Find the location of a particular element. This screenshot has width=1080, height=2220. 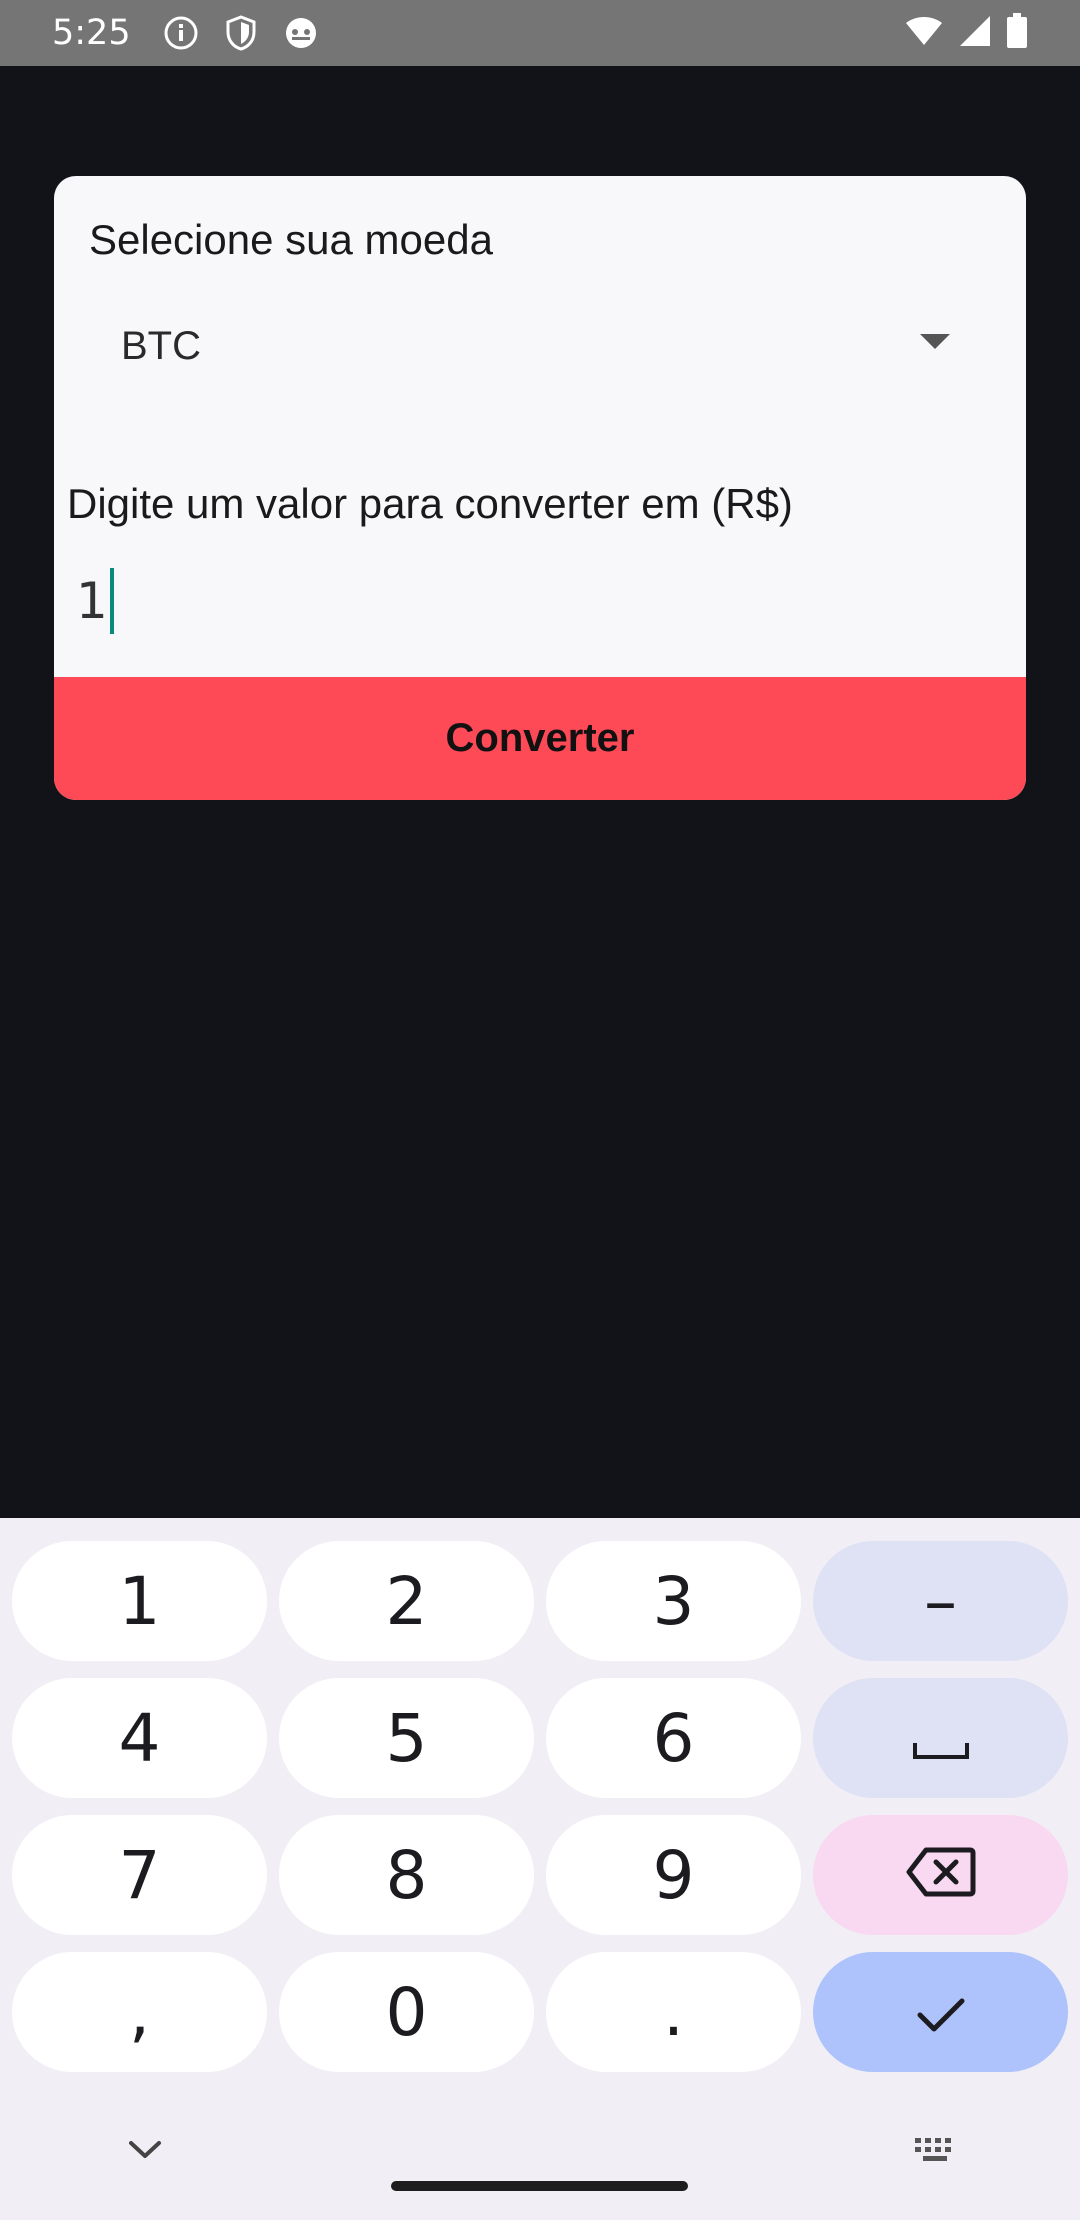

key-9: 9 is located at coordinates (673, 1875).